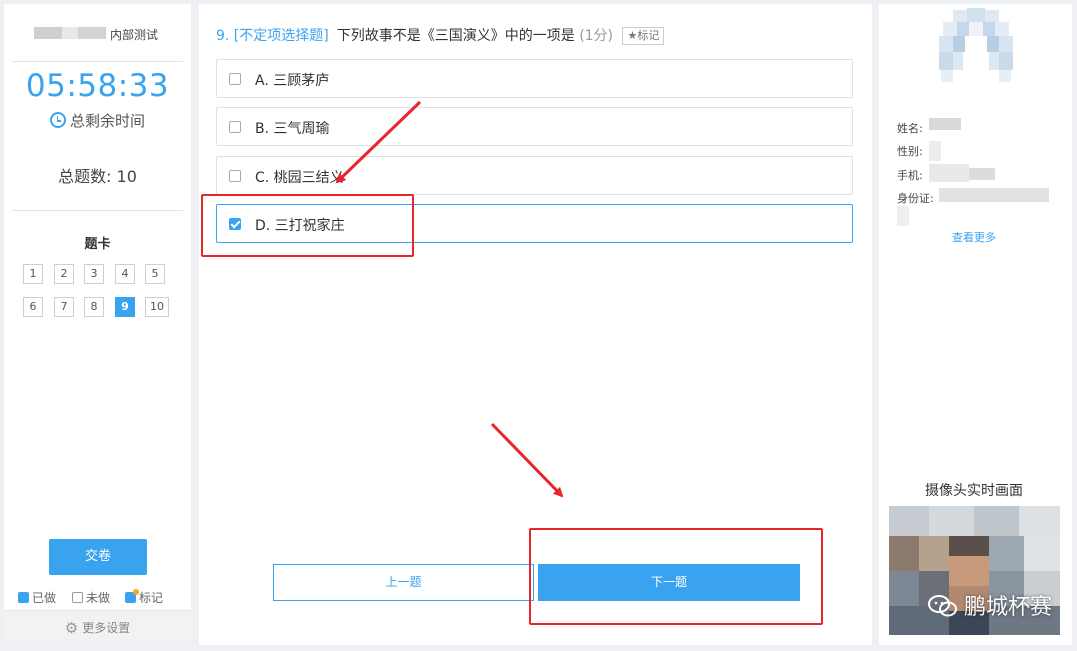  Describe the element at coordinates (77, 597) in the screenshot. I see `todo-square-icon` at that location.